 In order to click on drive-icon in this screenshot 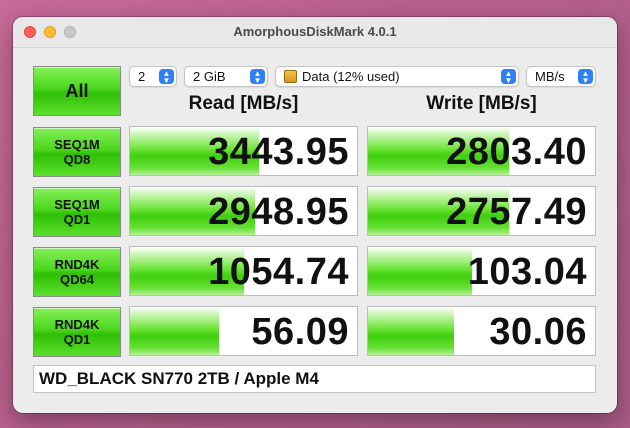, I will do `click(290, 76)`.